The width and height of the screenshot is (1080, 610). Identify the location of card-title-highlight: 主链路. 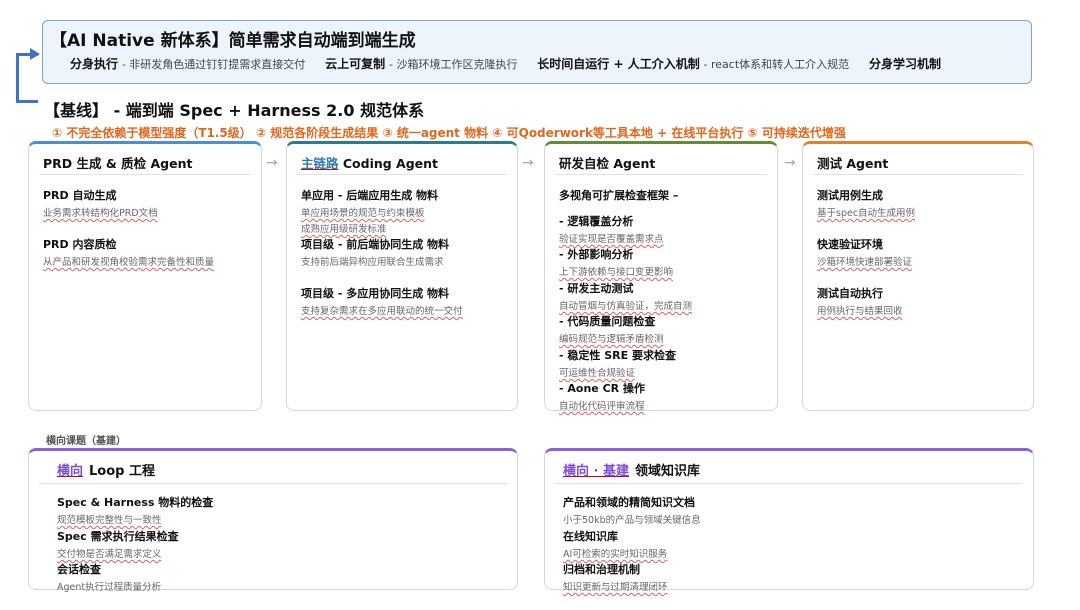
(320, 163).